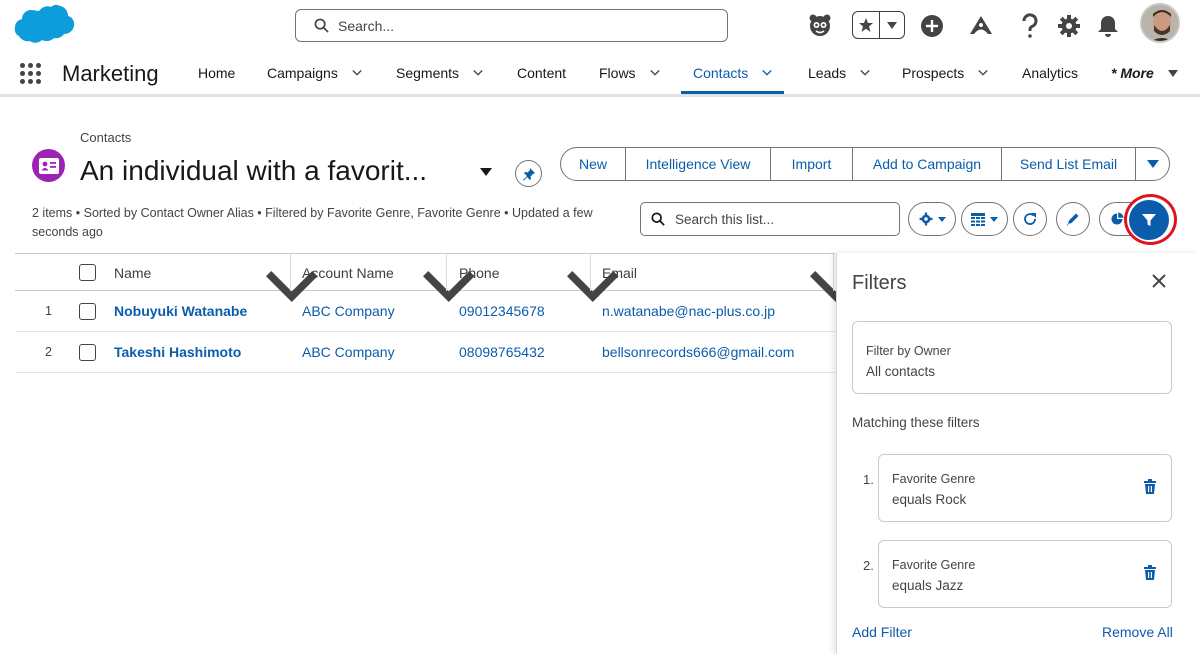  I want to click on filter-field: Favorite Genre, so click(934, 479).